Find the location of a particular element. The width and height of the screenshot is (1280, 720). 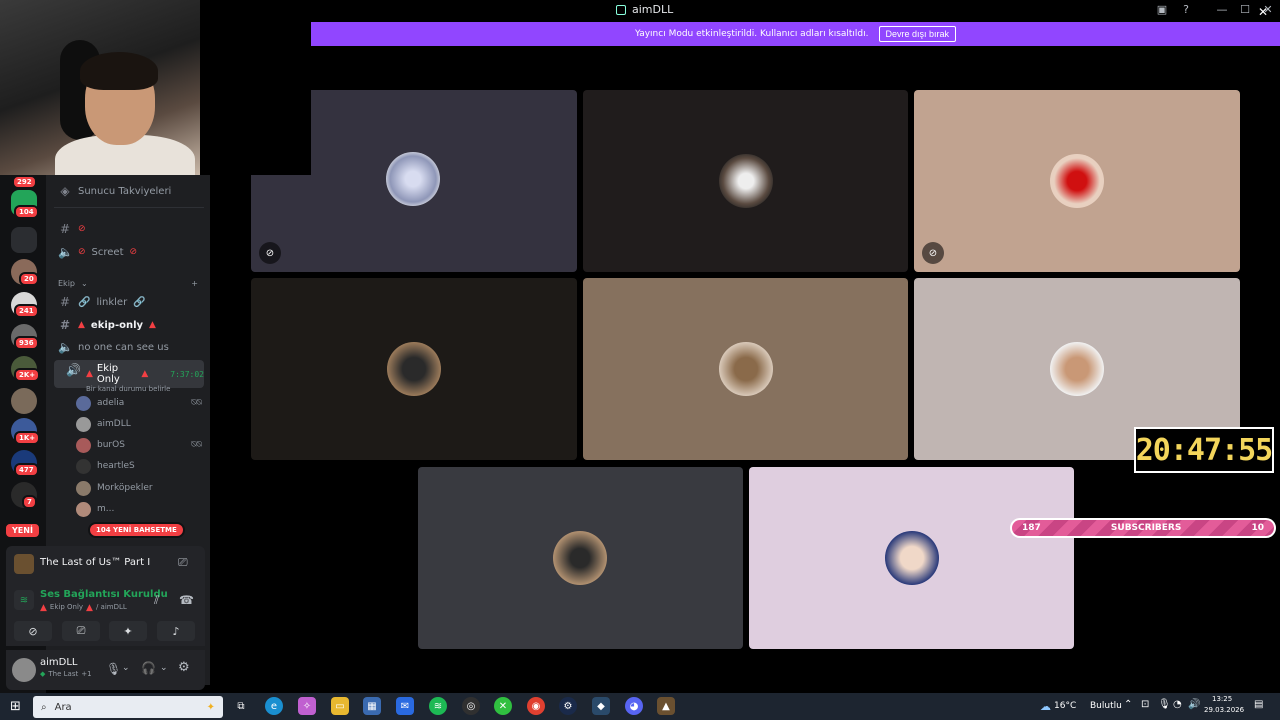

webcam-overlay is located at coordinates (100, 87).